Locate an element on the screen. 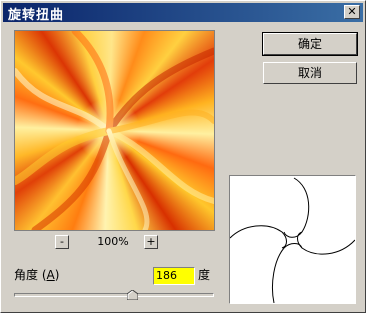 This screenshot has height=313, width=366. title-bar: 旋转扭曲 ✕ is located at coordinates (183, 13).